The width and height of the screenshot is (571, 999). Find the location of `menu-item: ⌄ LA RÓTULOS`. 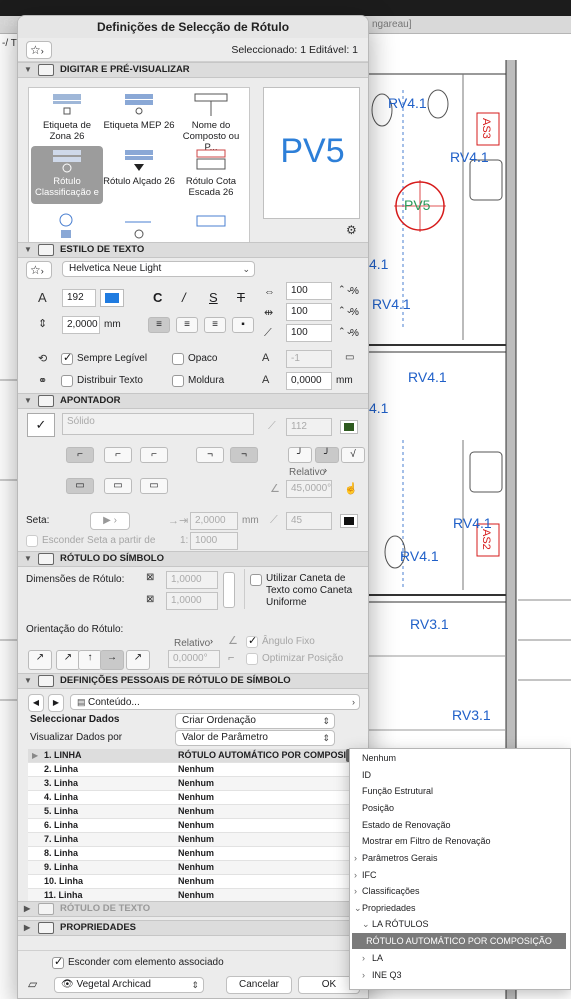

menu-item: ⌄ LA RÓTULOS is located at coordinates (460, 924).